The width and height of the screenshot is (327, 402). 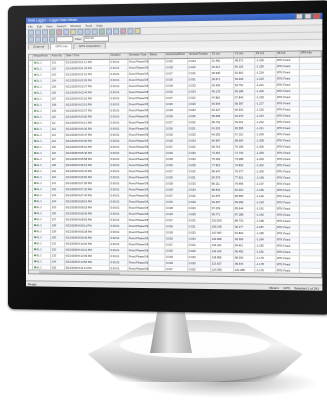 I want to click on column-header: Duration, so click(x=119, y=56).